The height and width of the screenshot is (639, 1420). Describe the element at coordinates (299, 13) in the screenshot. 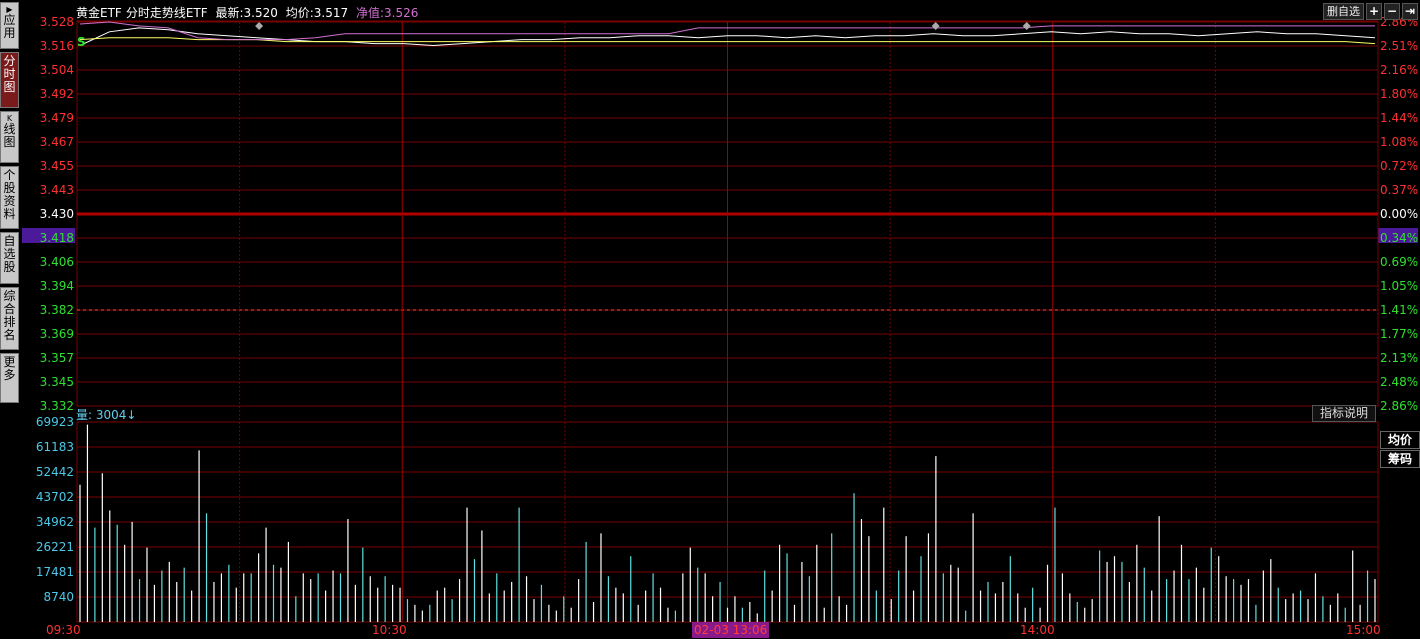

I see `avg-label: 均价:` at that location.